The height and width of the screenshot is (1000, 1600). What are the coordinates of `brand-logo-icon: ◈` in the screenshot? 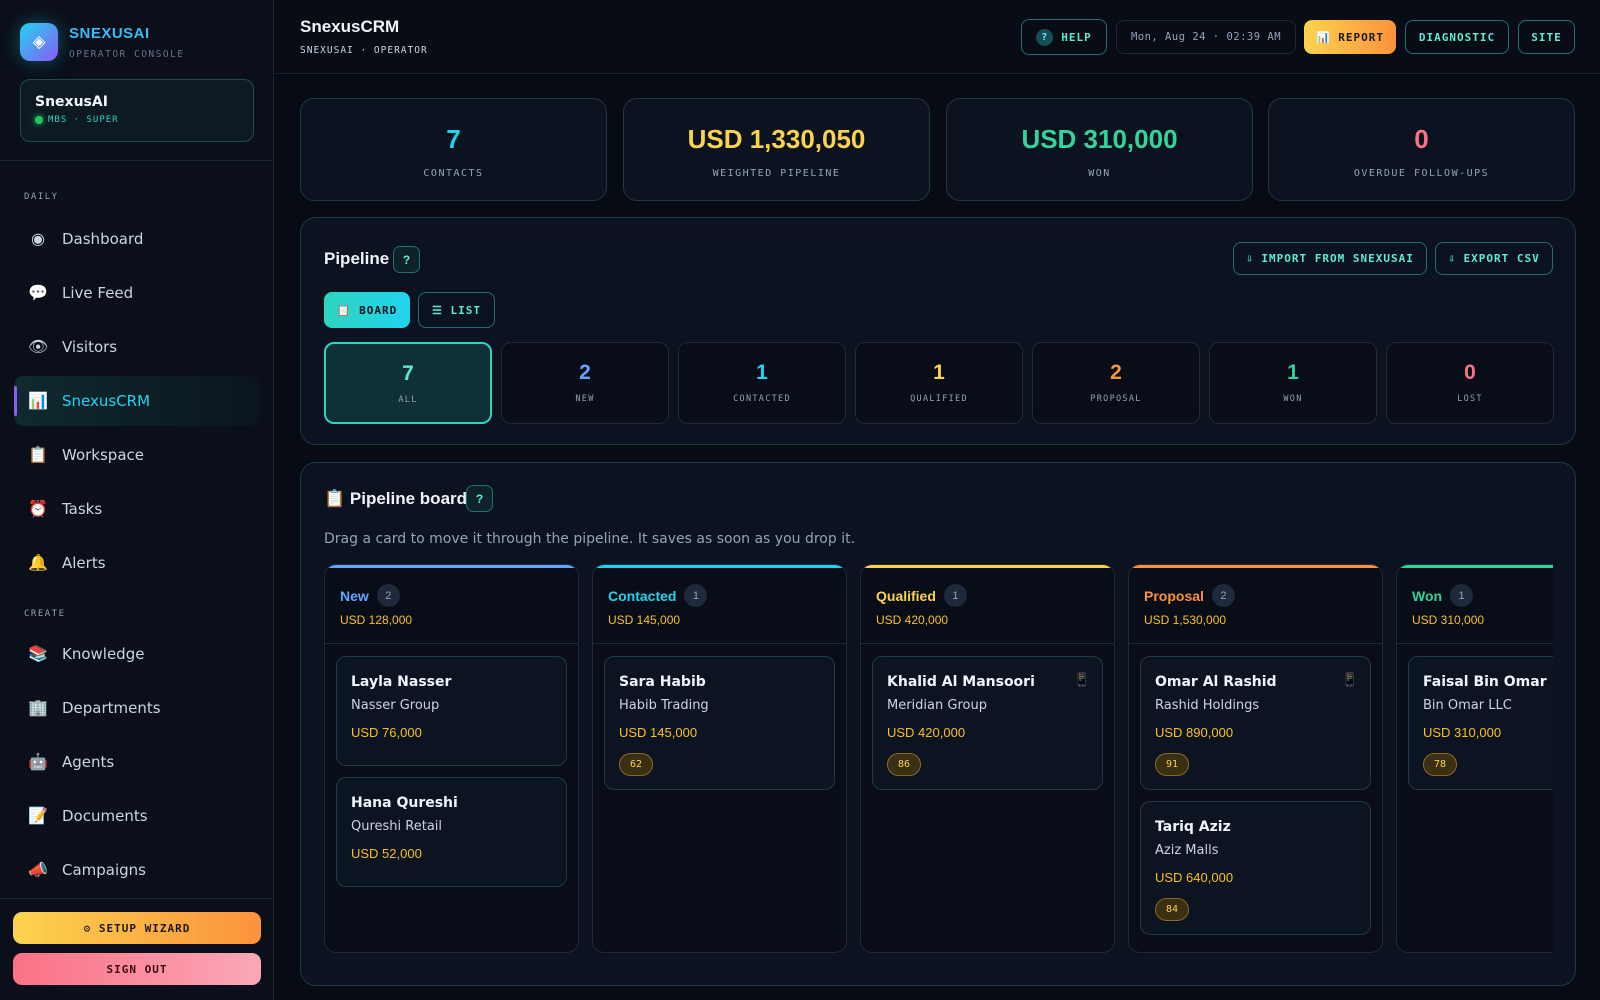 It's located at (39, 42).